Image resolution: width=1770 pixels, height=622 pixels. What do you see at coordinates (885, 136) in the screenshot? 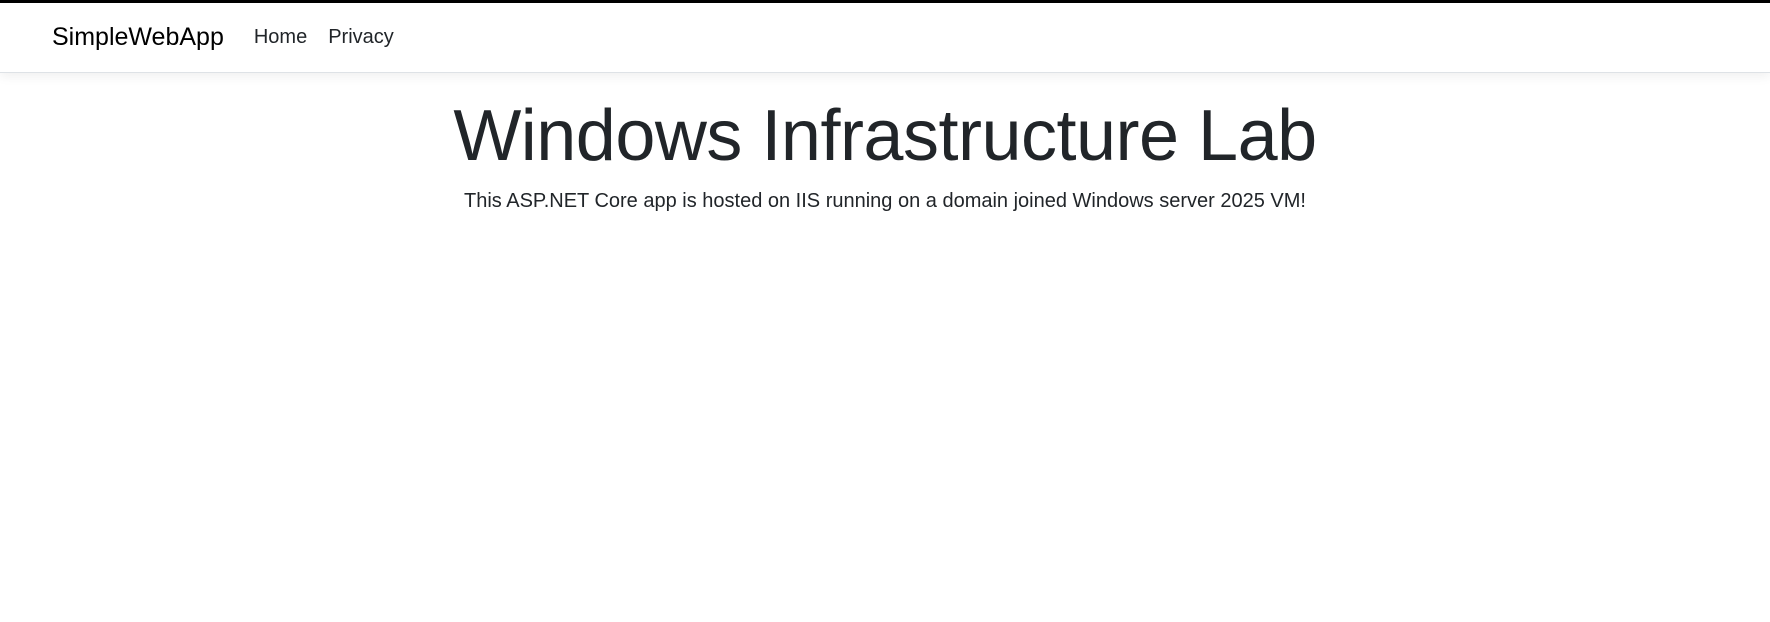
I see `page-title: Windows Infrastructure Lab` at bounding box center [885, 136].